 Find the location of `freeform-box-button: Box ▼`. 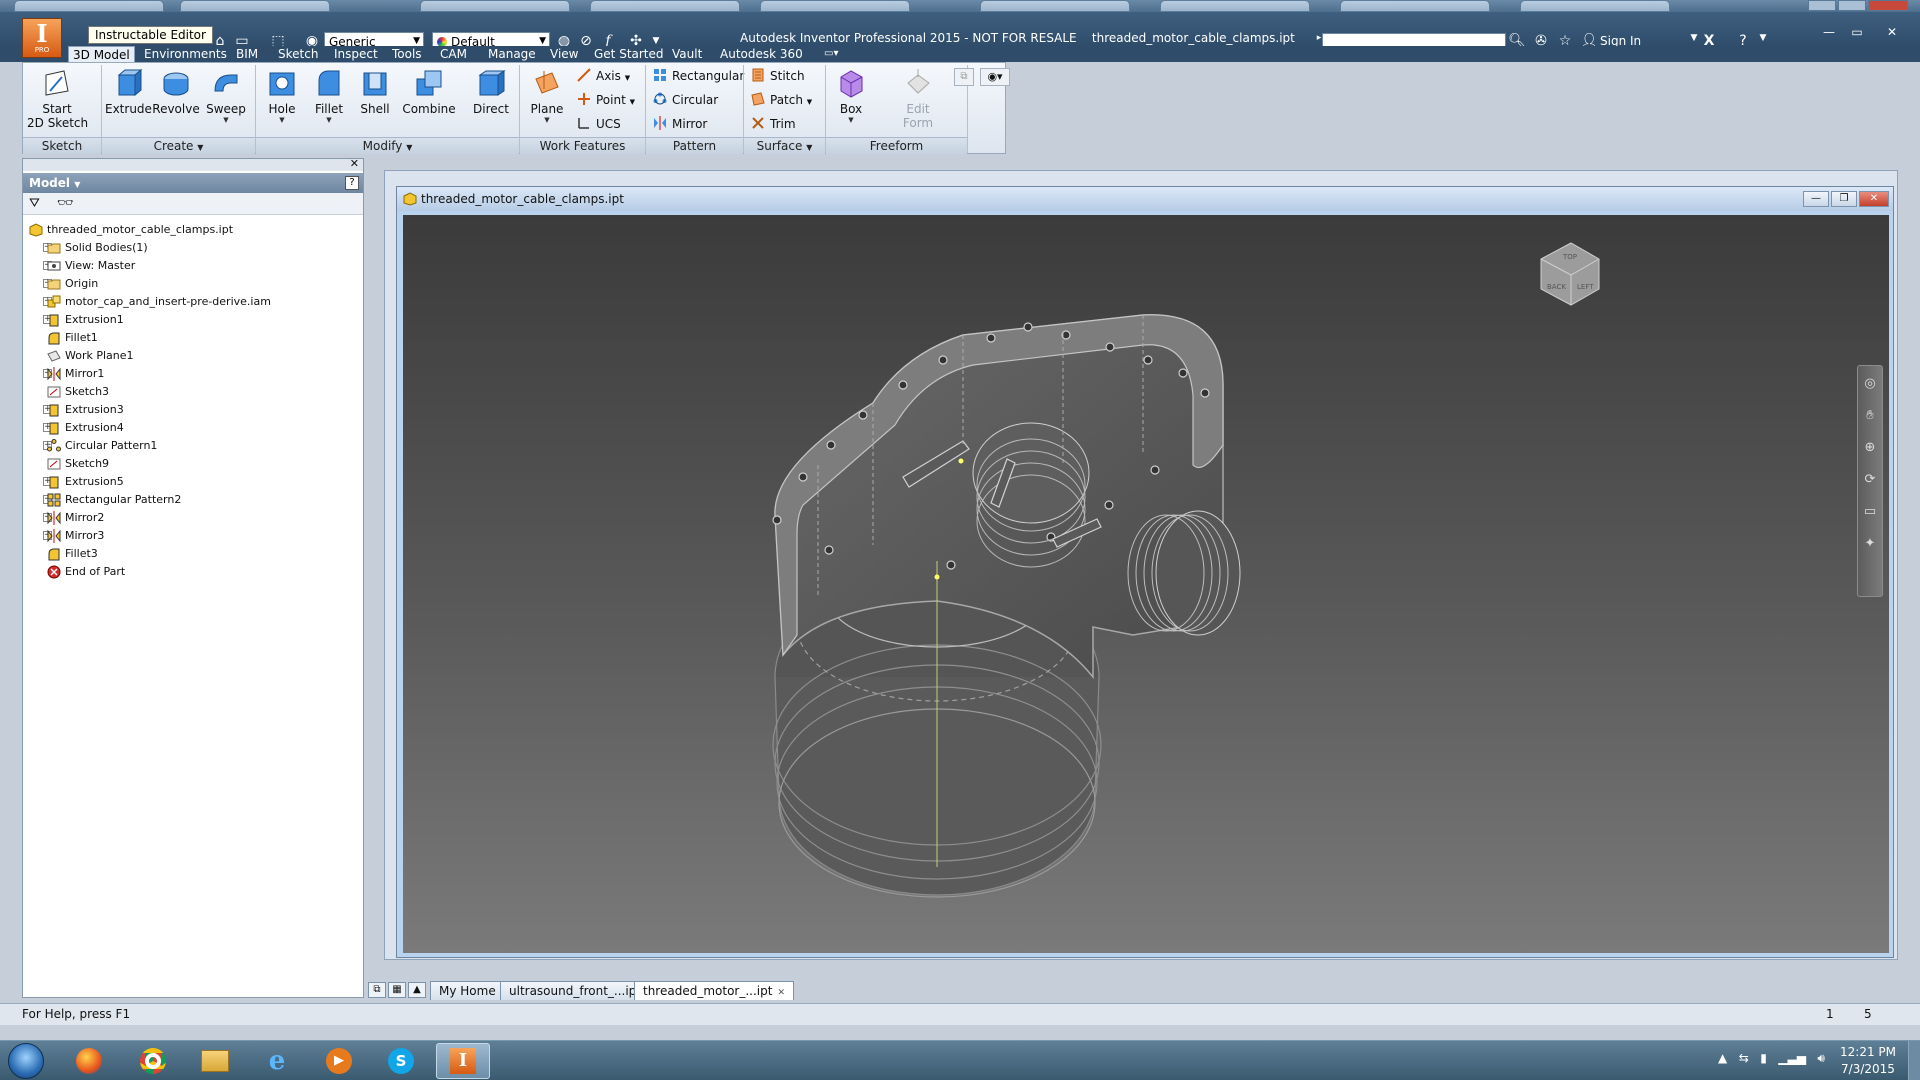

freeform-box-button: Box ▼ is located at coordinates (851, 95).